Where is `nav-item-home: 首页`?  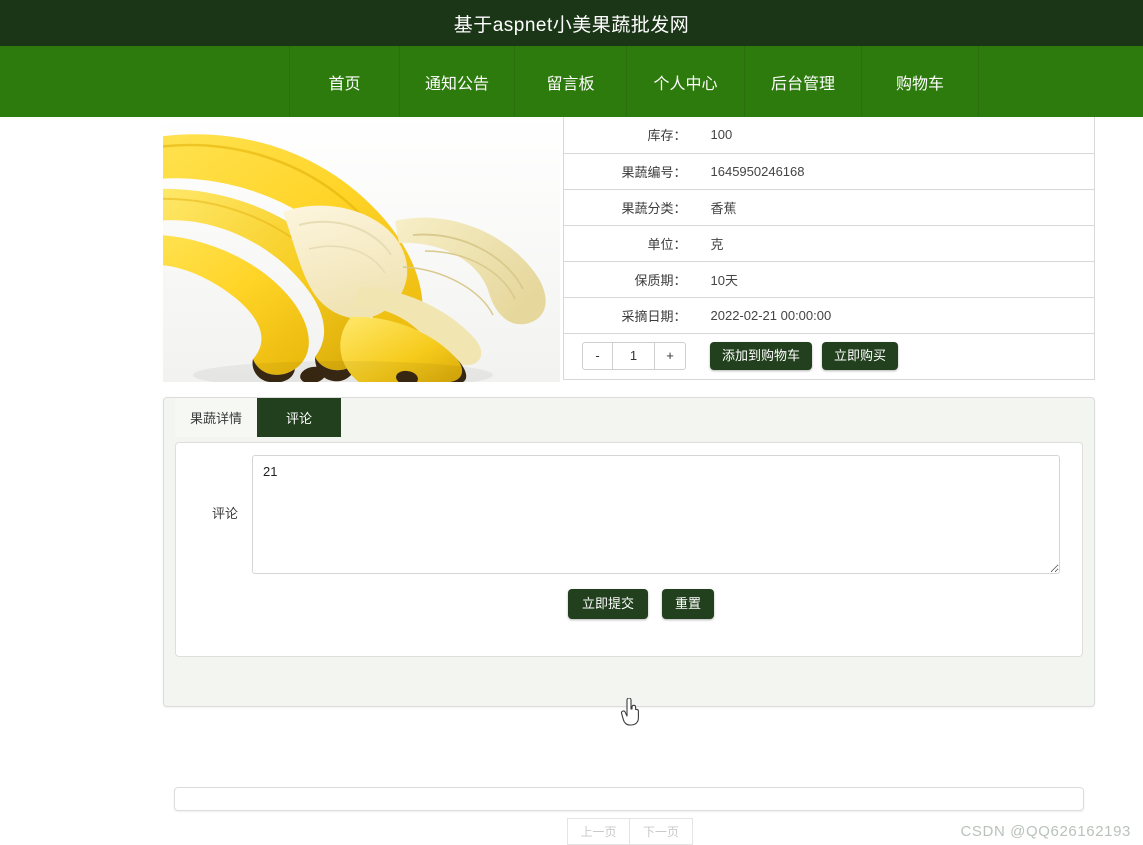 nav-item-home: 首页 is located at coordinates (345, 81).